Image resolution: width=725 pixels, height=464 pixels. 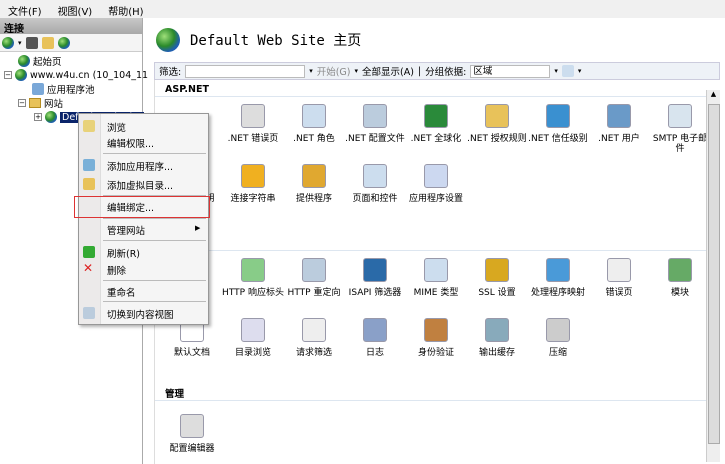 I want to click on folder-icon, so click(x=35, y=103).